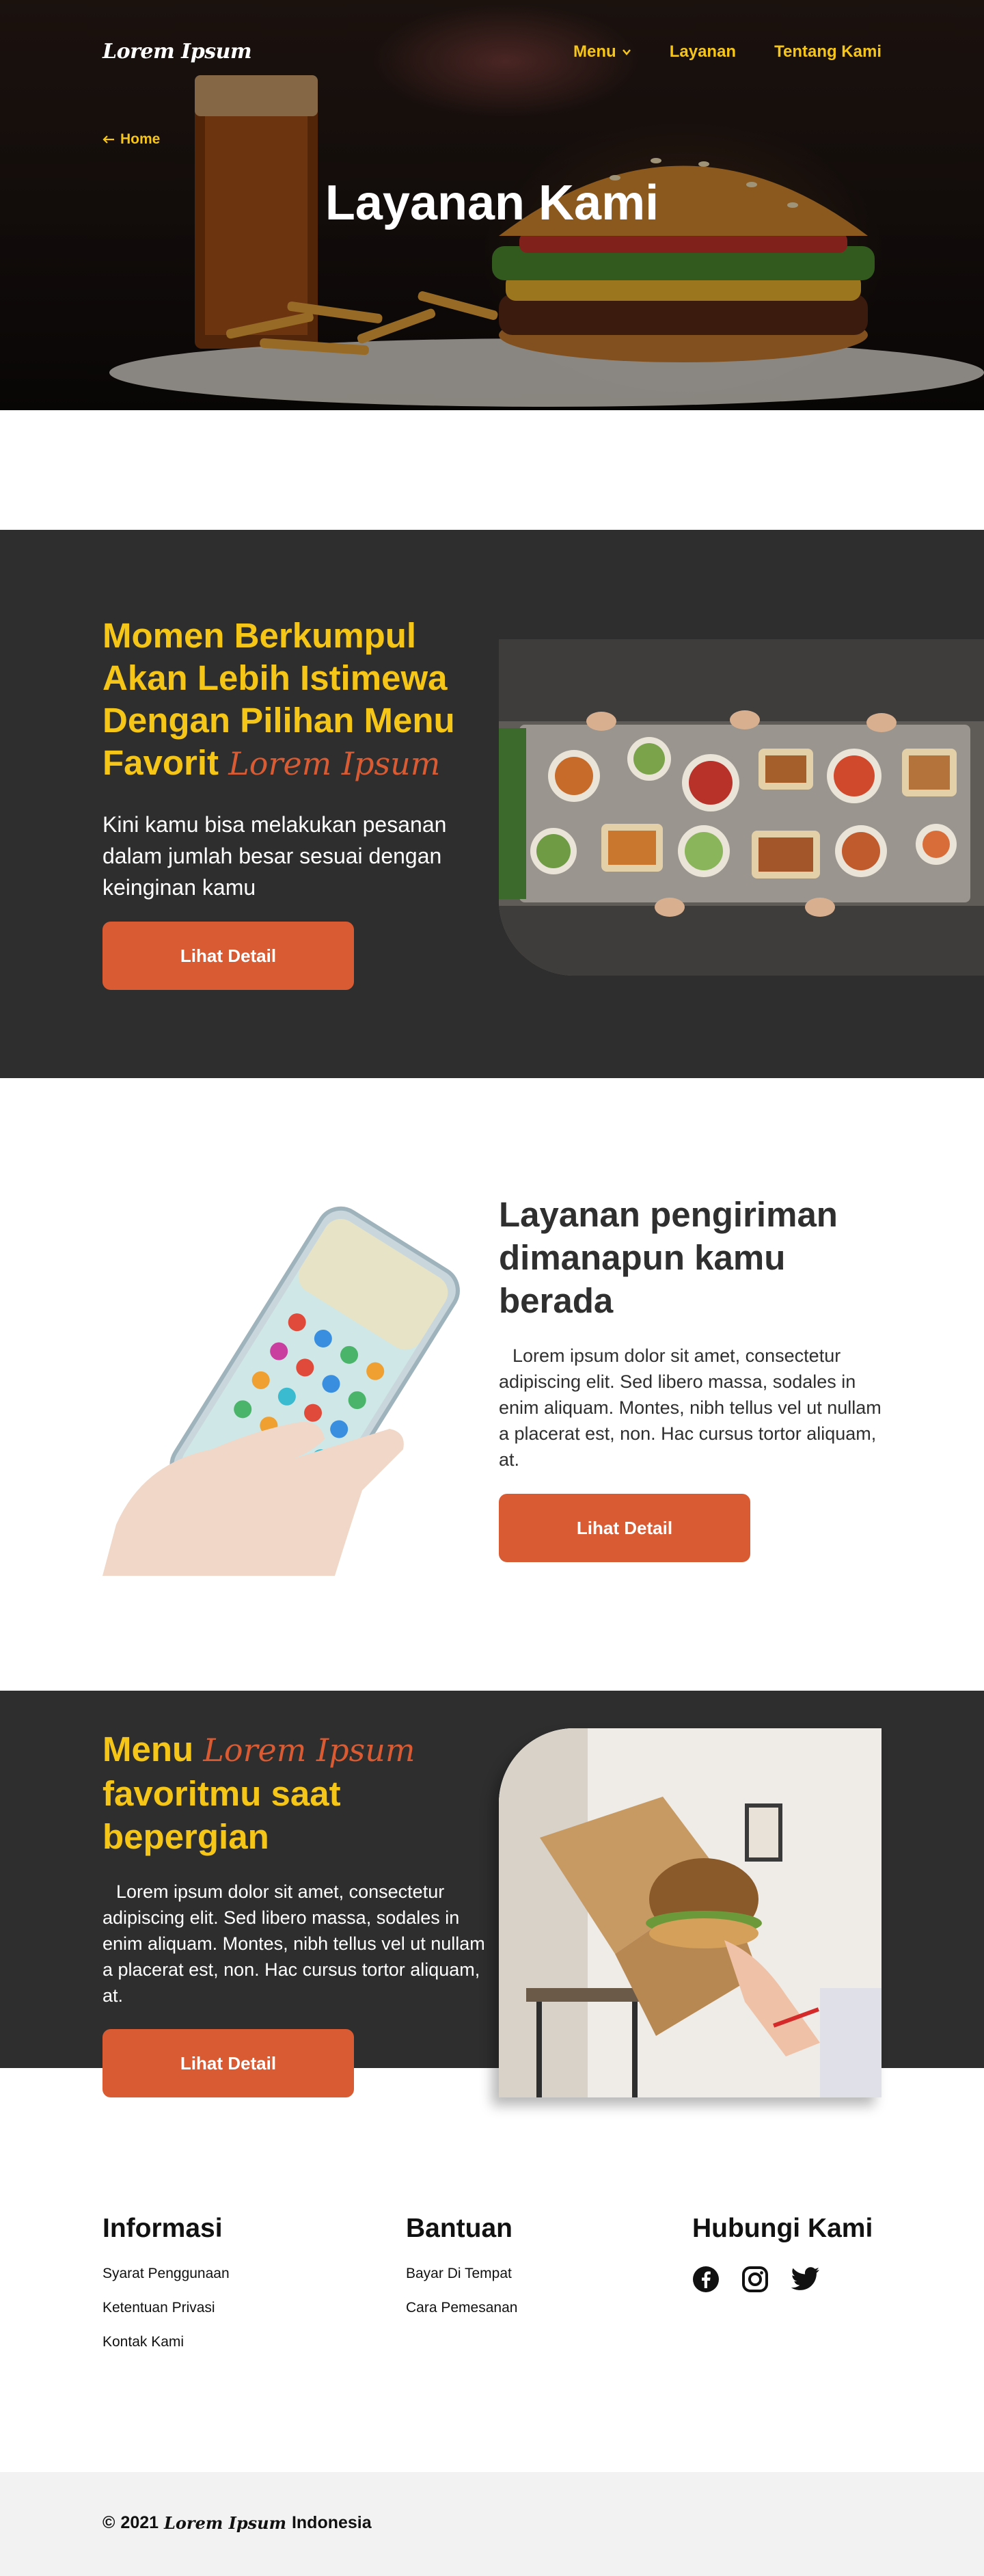 The image size is (984, 2576). Describe the element at coordinates (309, 1750) in the screenshot. I see `travel-heading-brand: Lorem Ipsum` at that location.